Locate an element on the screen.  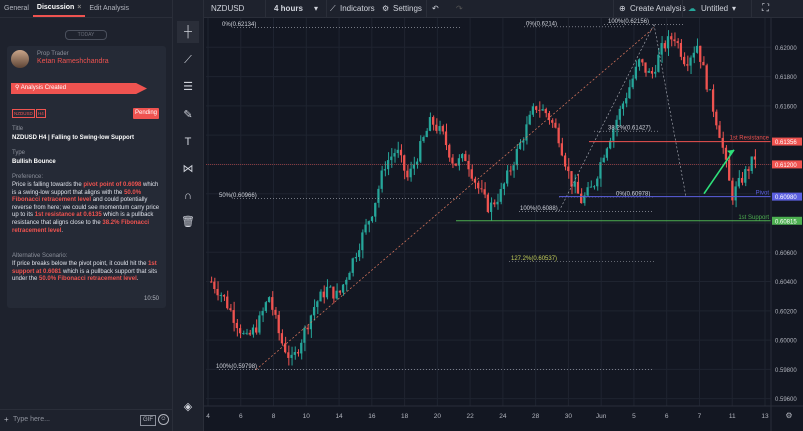
layout-name: Untitled is located at coordinates (714, 8).